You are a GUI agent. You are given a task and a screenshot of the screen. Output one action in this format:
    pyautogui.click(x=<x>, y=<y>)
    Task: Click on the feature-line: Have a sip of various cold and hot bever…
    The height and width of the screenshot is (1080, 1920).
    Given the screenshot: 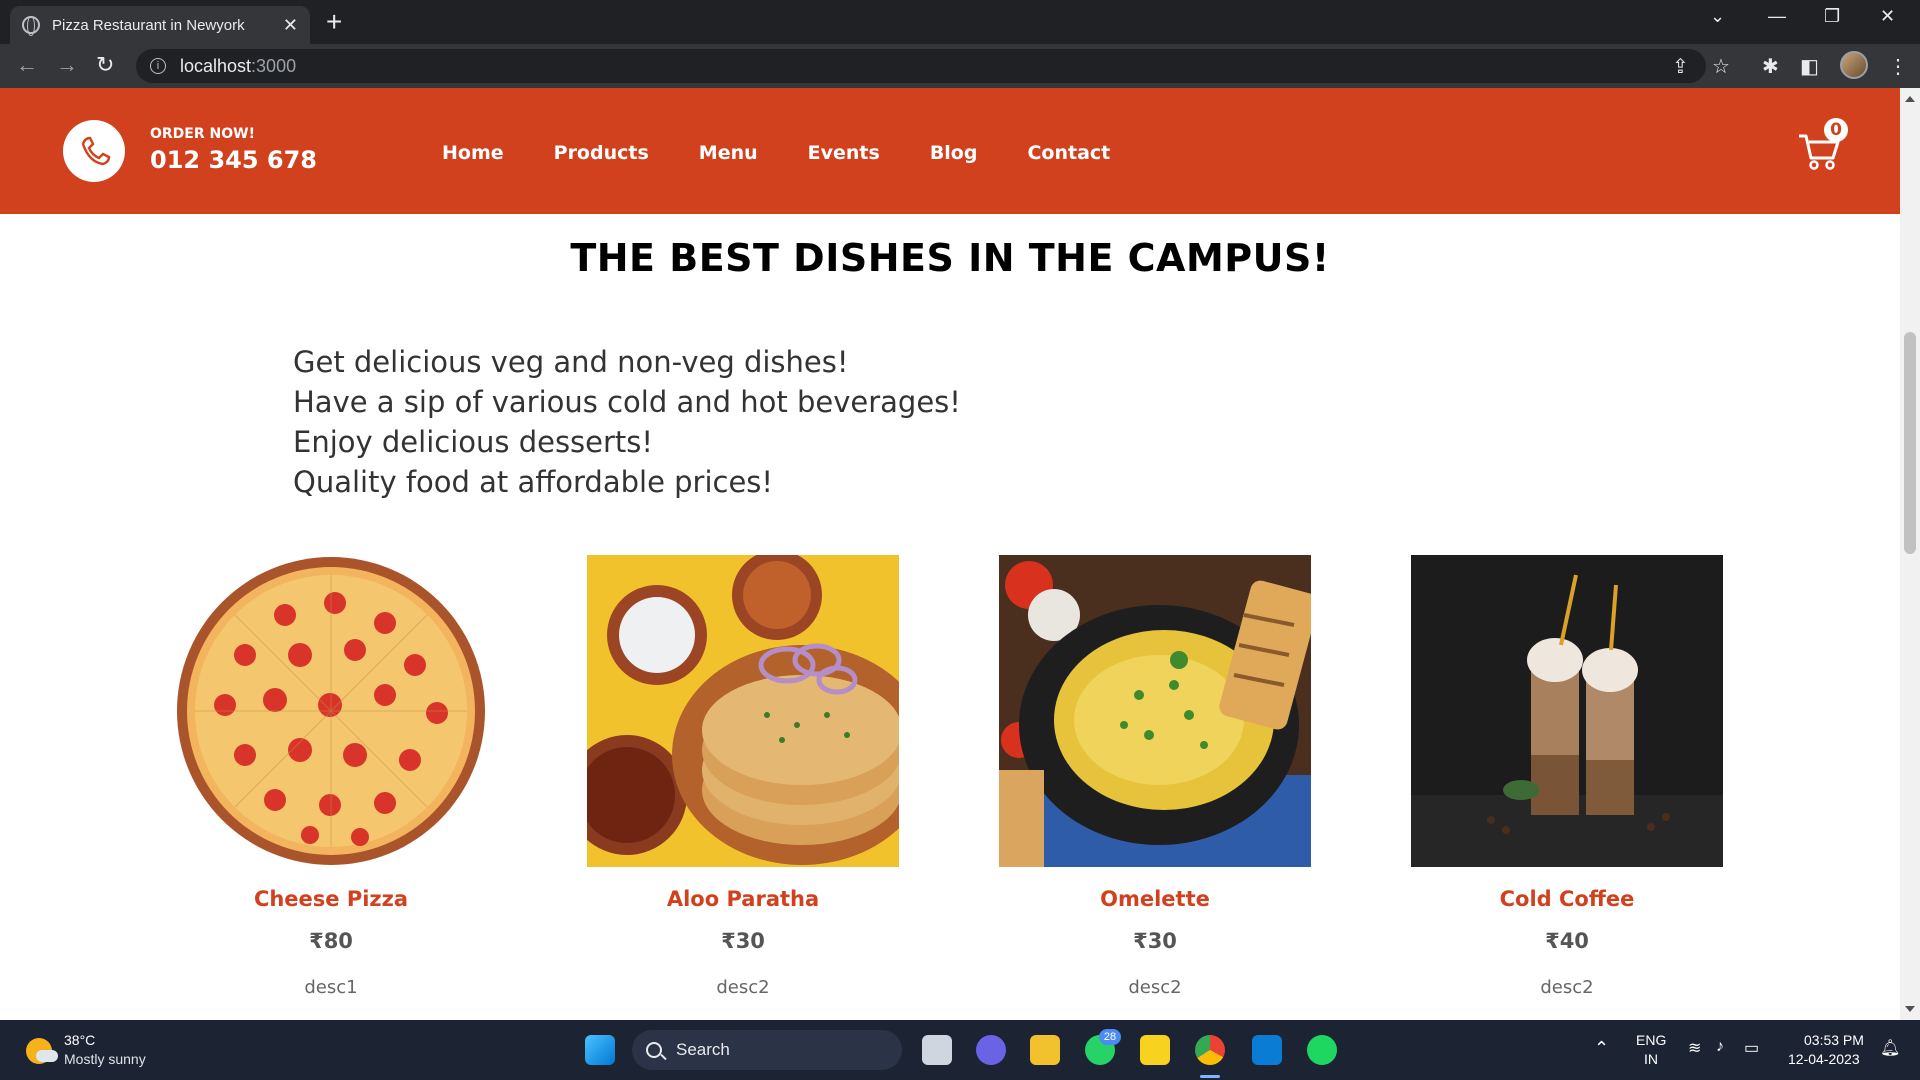 What is the action you would take?
    pyautogui.click(x=627, y=402)
    